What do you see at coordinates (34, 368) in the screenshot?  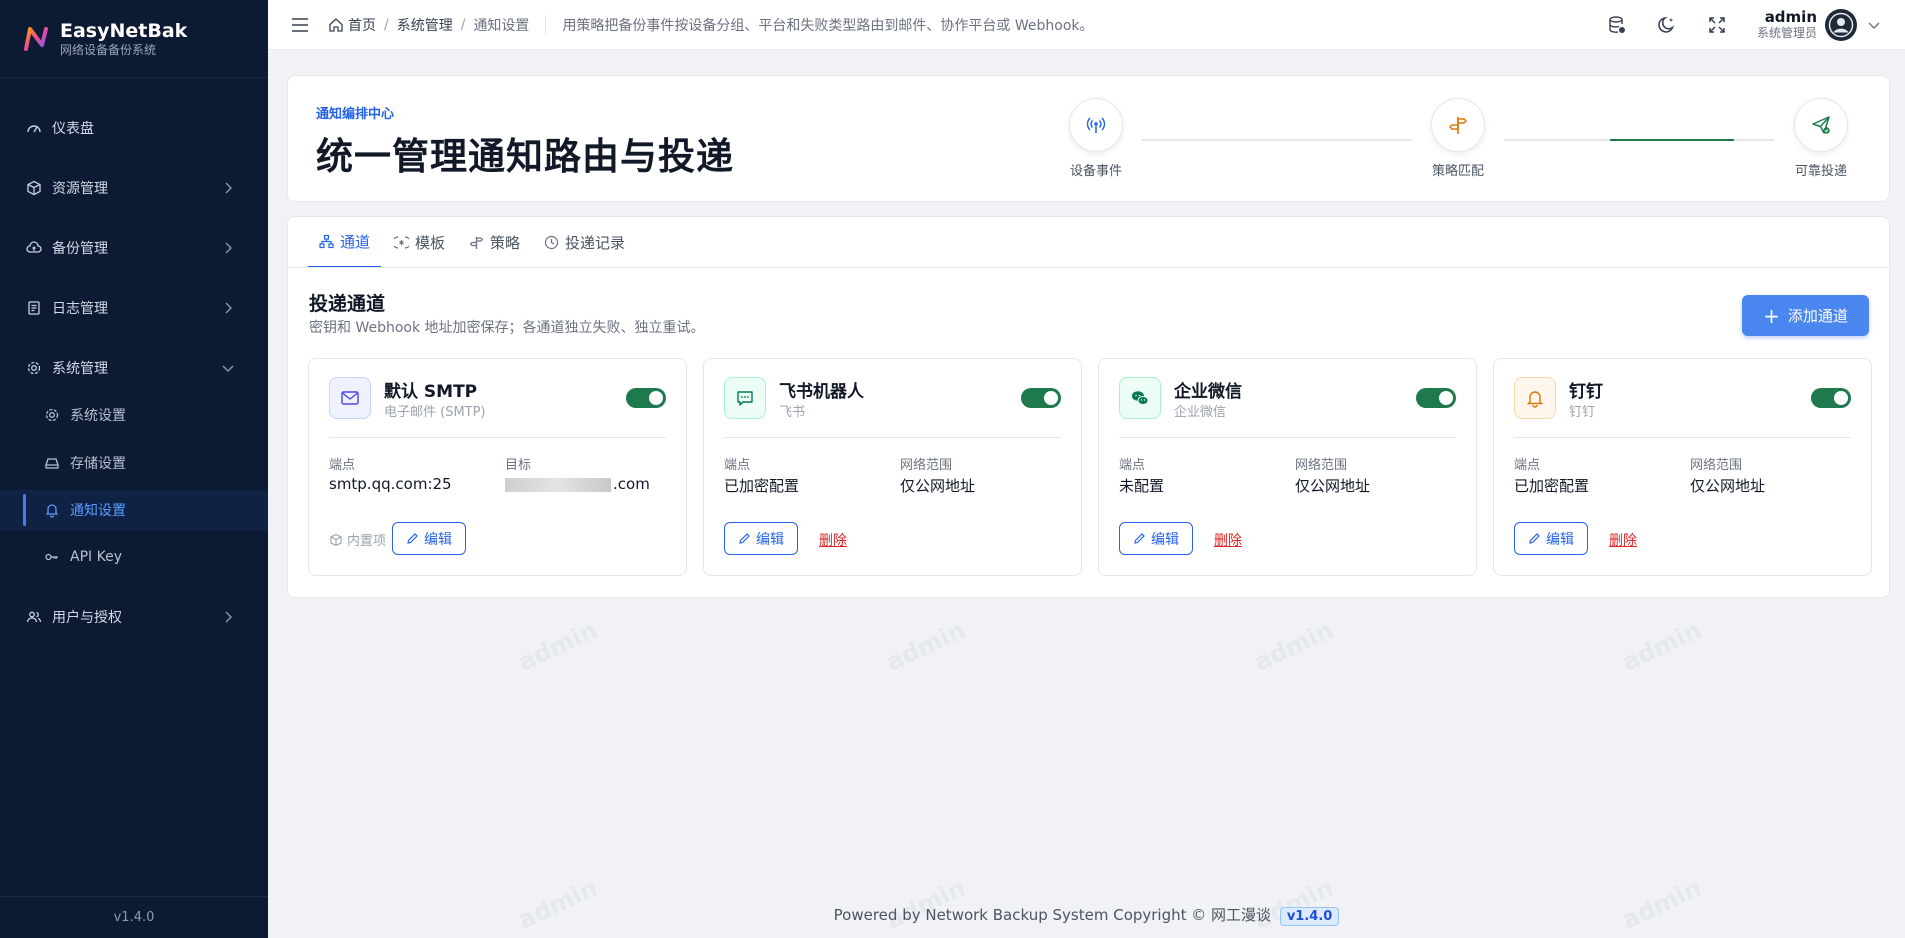 I see `gear-icon` at bounding box center [34, 368].